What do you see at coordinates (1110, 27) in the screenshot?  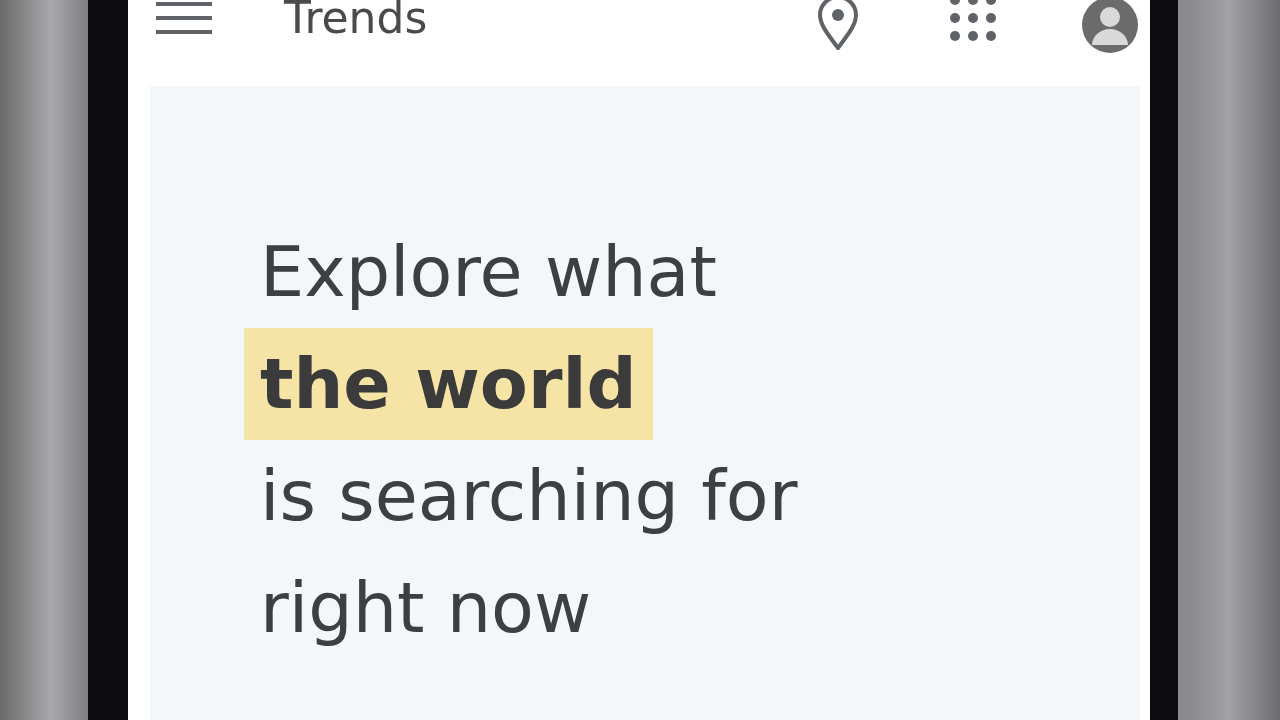 I see `avatar-icon` at bounding box center [1110, 27].